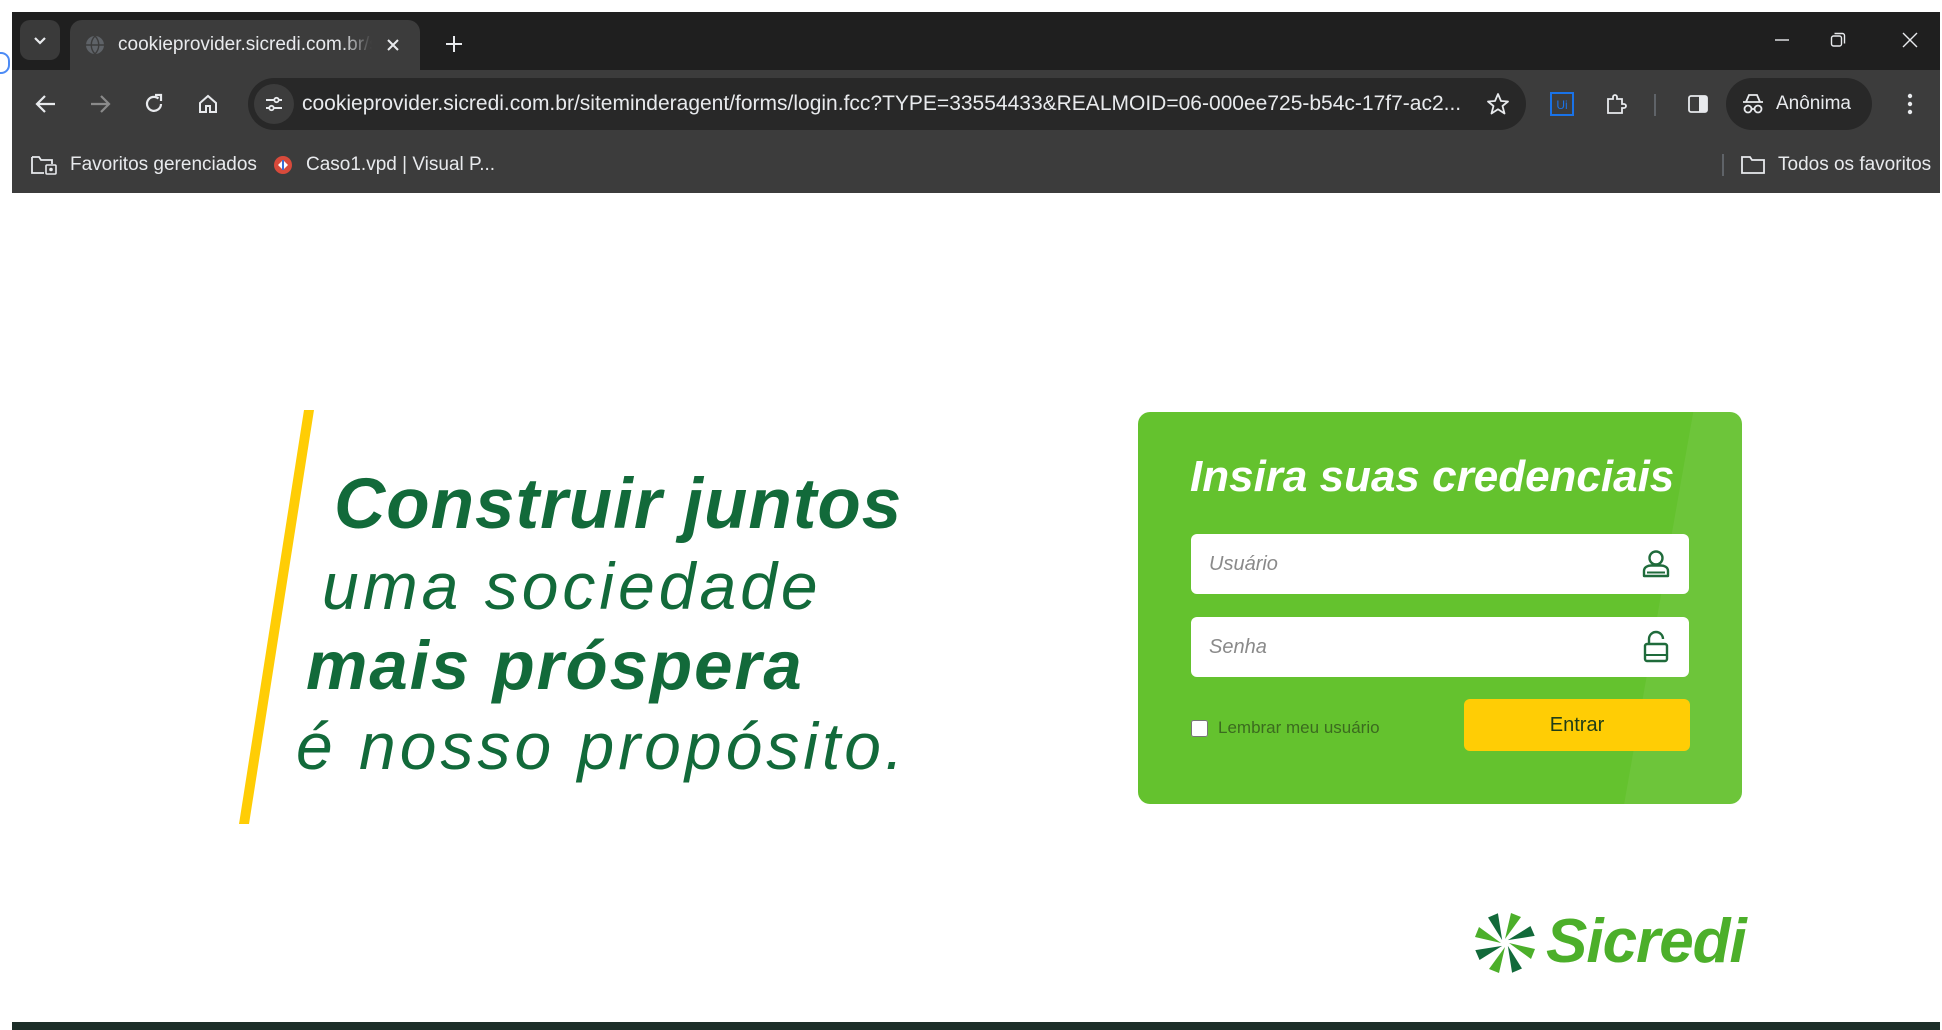 Image resolution: width=1942 pixels, height=1030 pixels. I want to click on tab-close-button, so click(393, 45).